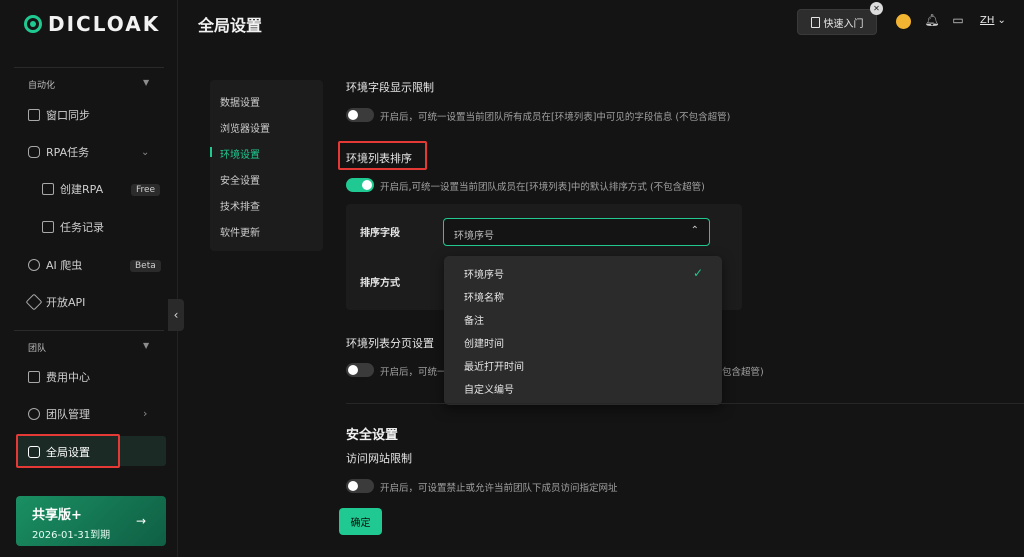 This screenshot has width=1024, height=557. What do you see at coordinates (245, 127) in the screenshot?
I see `subnav-browser-settings: 浏览器设置` at bounding box center [245, 127].